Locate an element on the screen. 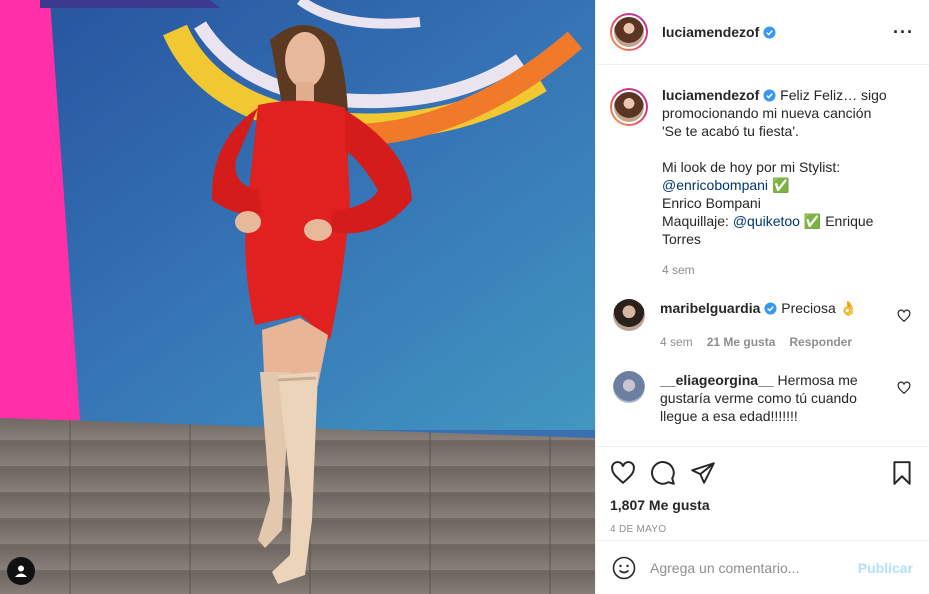 The height and width of the screenshot is (594, 929). comment-likes: 21 Me gusta is located at coordinates (741, 342).